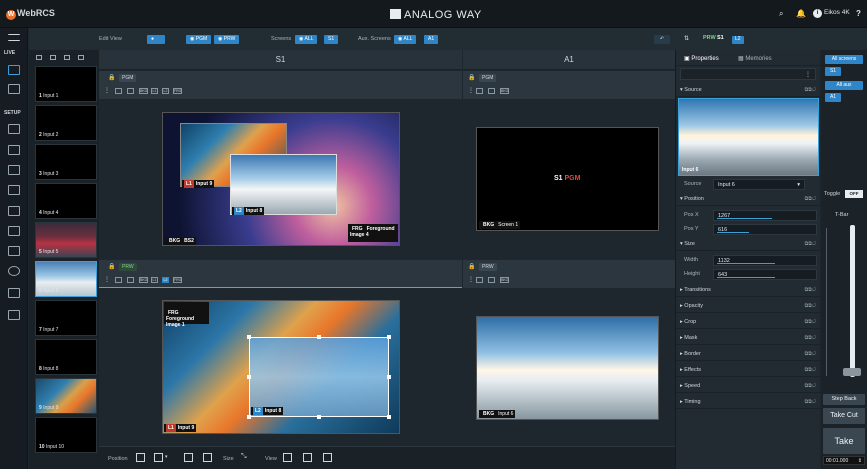 The image size is (867, 469). I want to click on nav-layers-icon, so click(14, 251).